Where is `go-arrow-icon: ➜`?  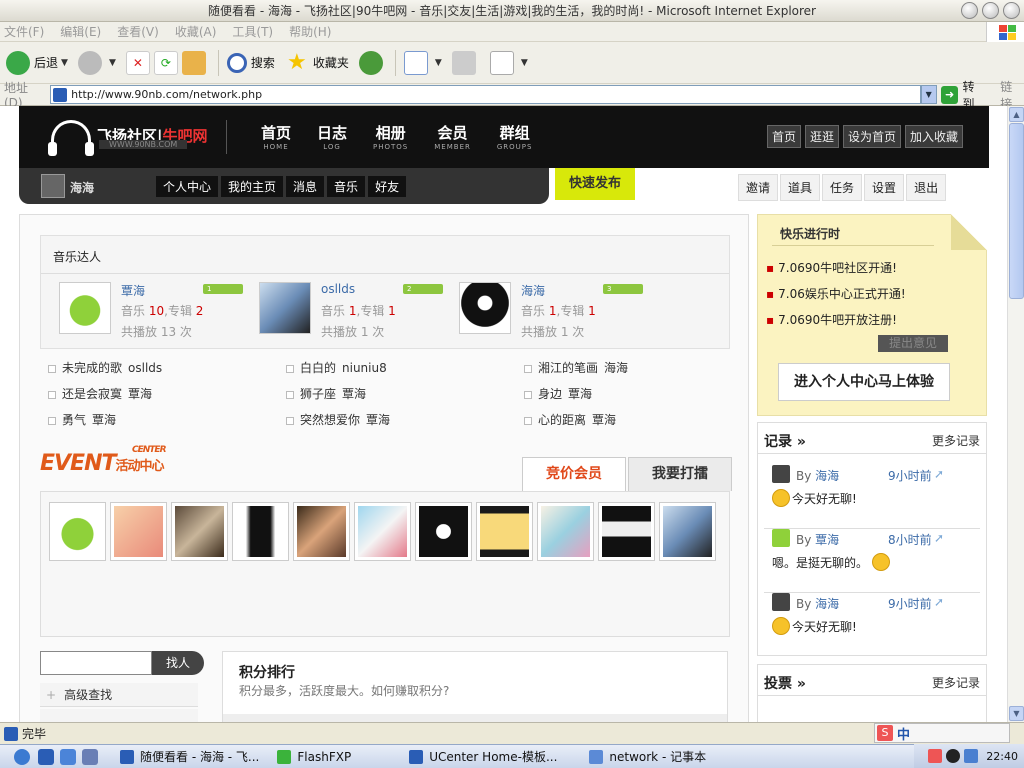 go-arrow-icon: ➜ is located at coordinates (949, 94).